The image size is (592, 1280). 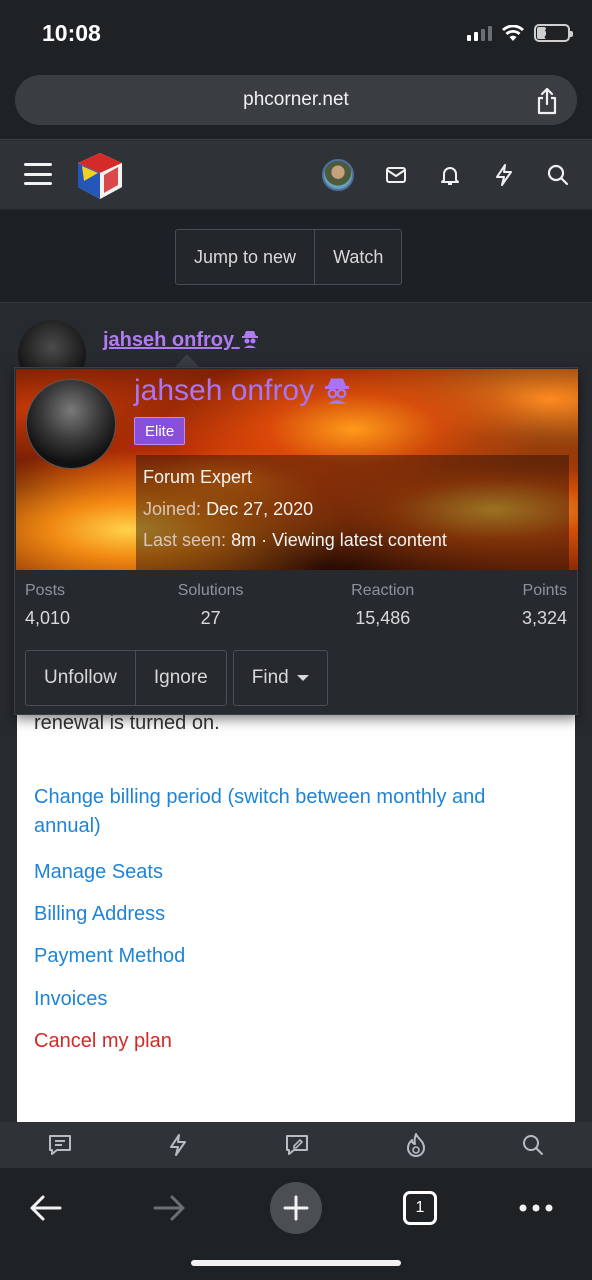 I want to click on joined-info: Joined: Dec 27, 2020, so click(x=228, y=509).